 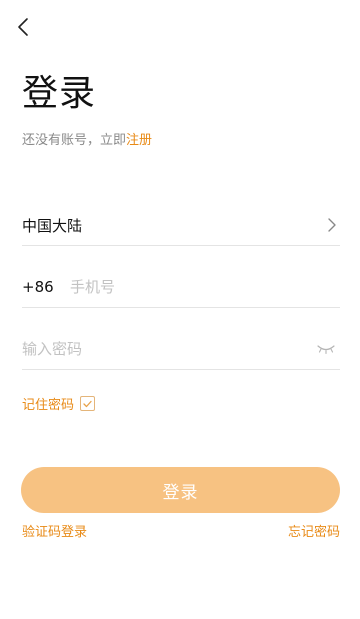 What do you see at coordinates (74, 140) in the screenshot?
I see `register-prompt-text: 还没有账号，立即` at bounding box center [74, 140].